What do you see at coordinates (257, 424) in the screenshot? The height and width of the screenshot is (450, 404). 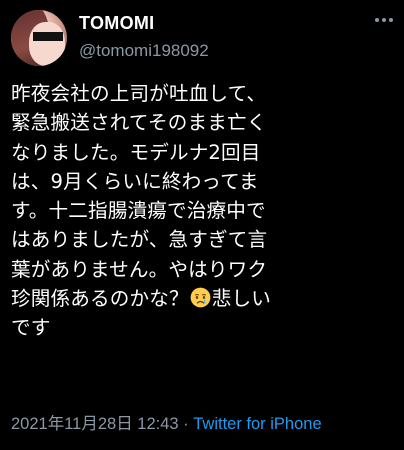 I see `source-link: Twitter for iPhone` at bounding box center [257, 424].